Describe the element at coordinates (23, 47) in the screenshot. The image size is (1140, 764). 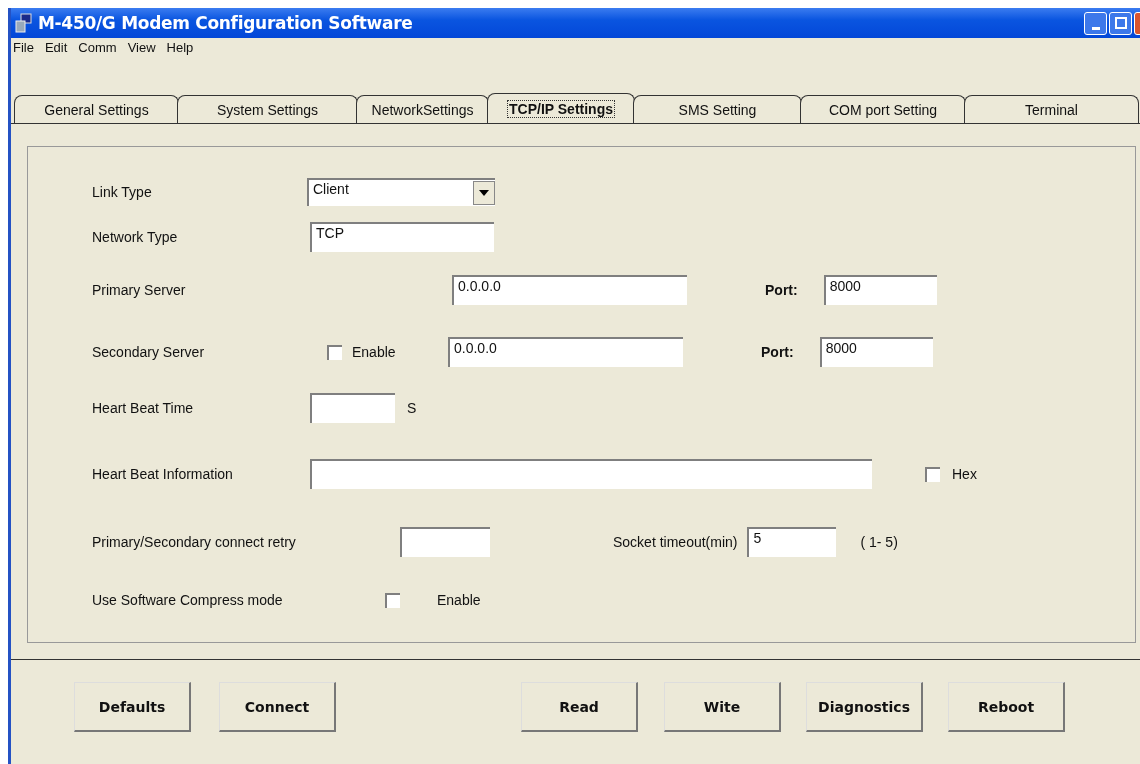
I see `menu-item: File` at that location.